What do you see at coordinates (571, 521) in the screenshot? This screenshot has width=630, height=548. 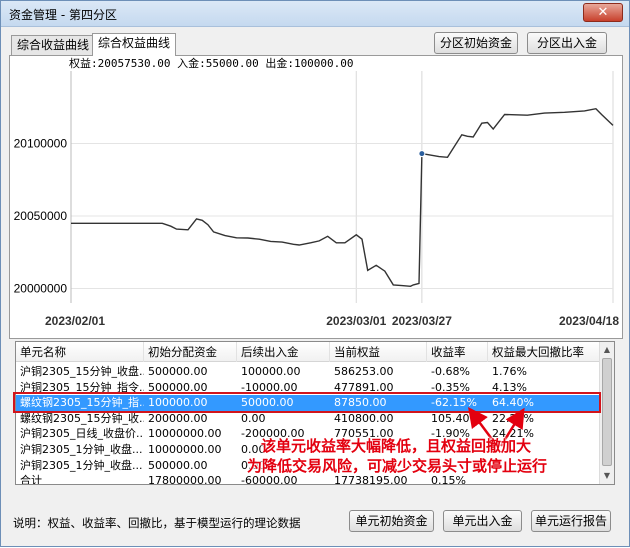 I see `unit-report-button: 单元运行报告` at bounding box center [571, 521].